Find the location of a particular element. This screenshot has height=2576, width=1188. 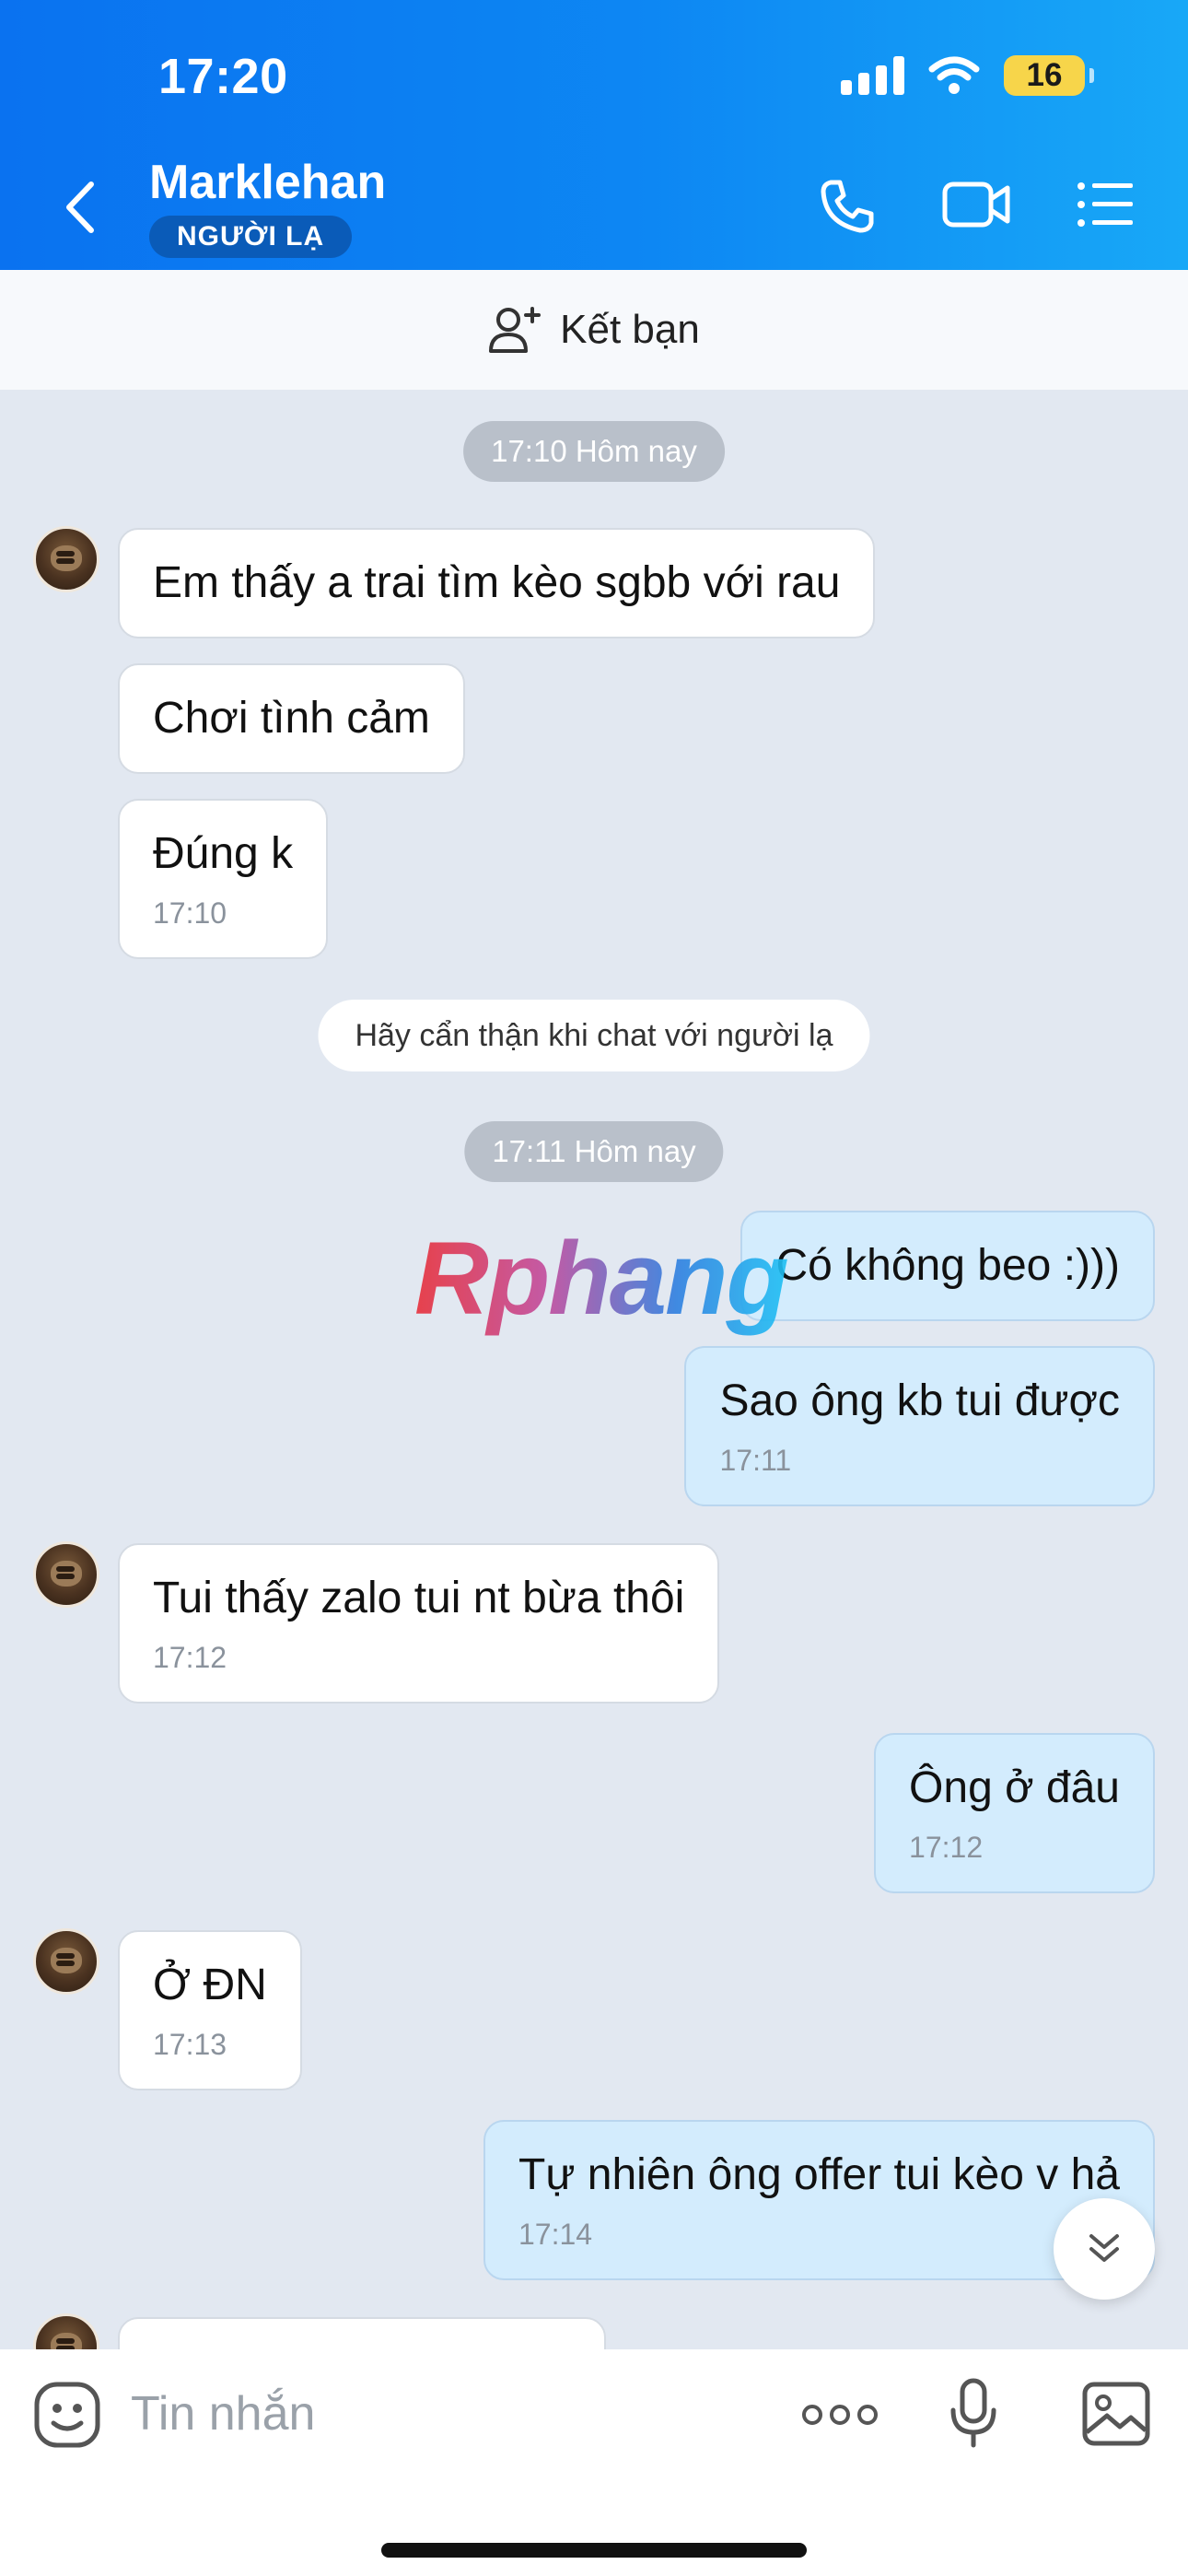

message-text: Tự nhiên ông offer tui kèo v hả is located at coordinates (819, 2174).